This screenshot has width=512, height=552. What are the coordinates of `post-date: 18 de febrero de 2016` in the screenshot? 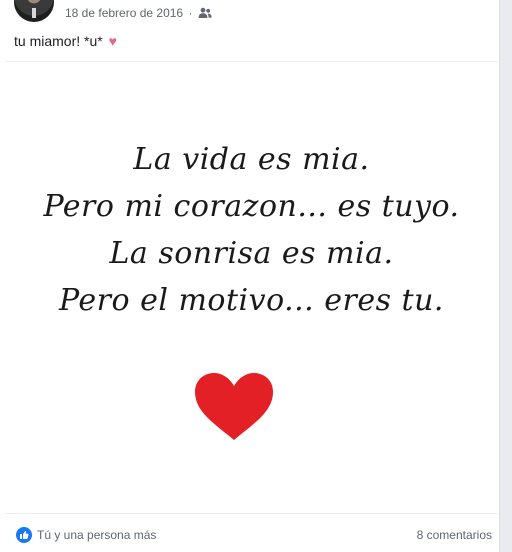 It's located at (124, 13).